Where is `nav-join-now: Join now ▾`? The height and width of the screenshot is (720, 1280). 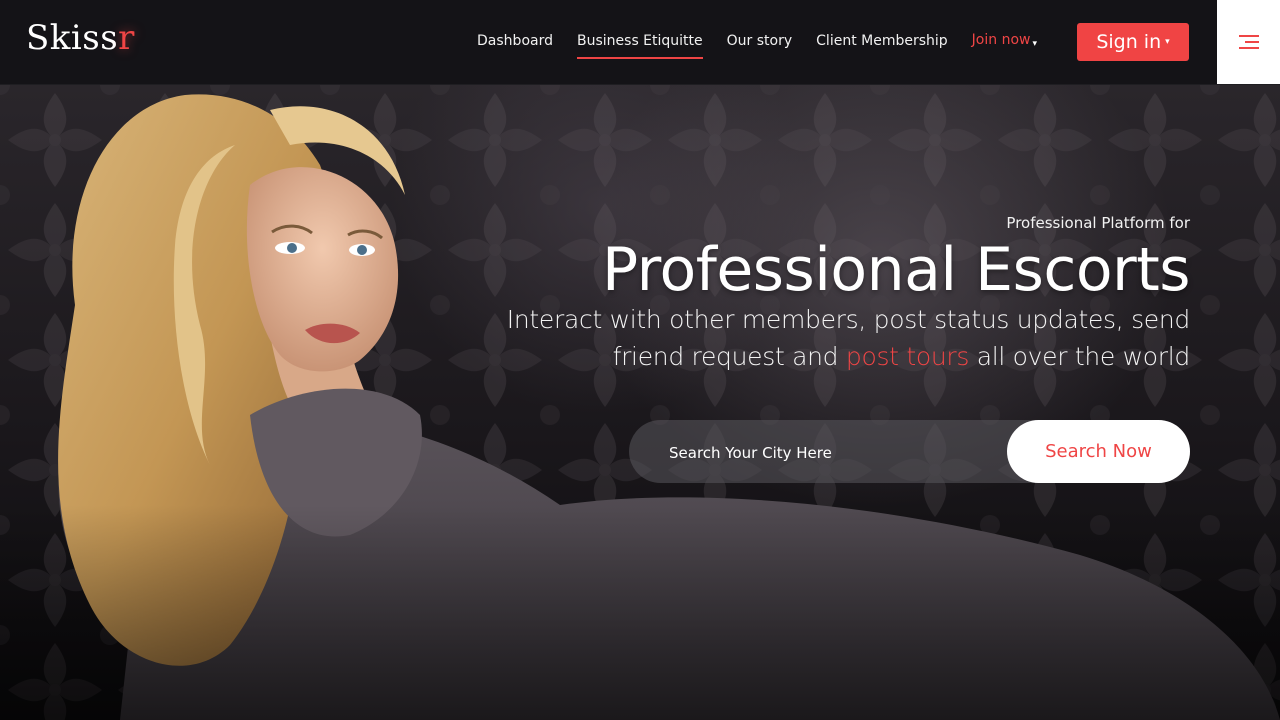 nav-join-now: Join now ▾ is located at coordinates (1004, 40).